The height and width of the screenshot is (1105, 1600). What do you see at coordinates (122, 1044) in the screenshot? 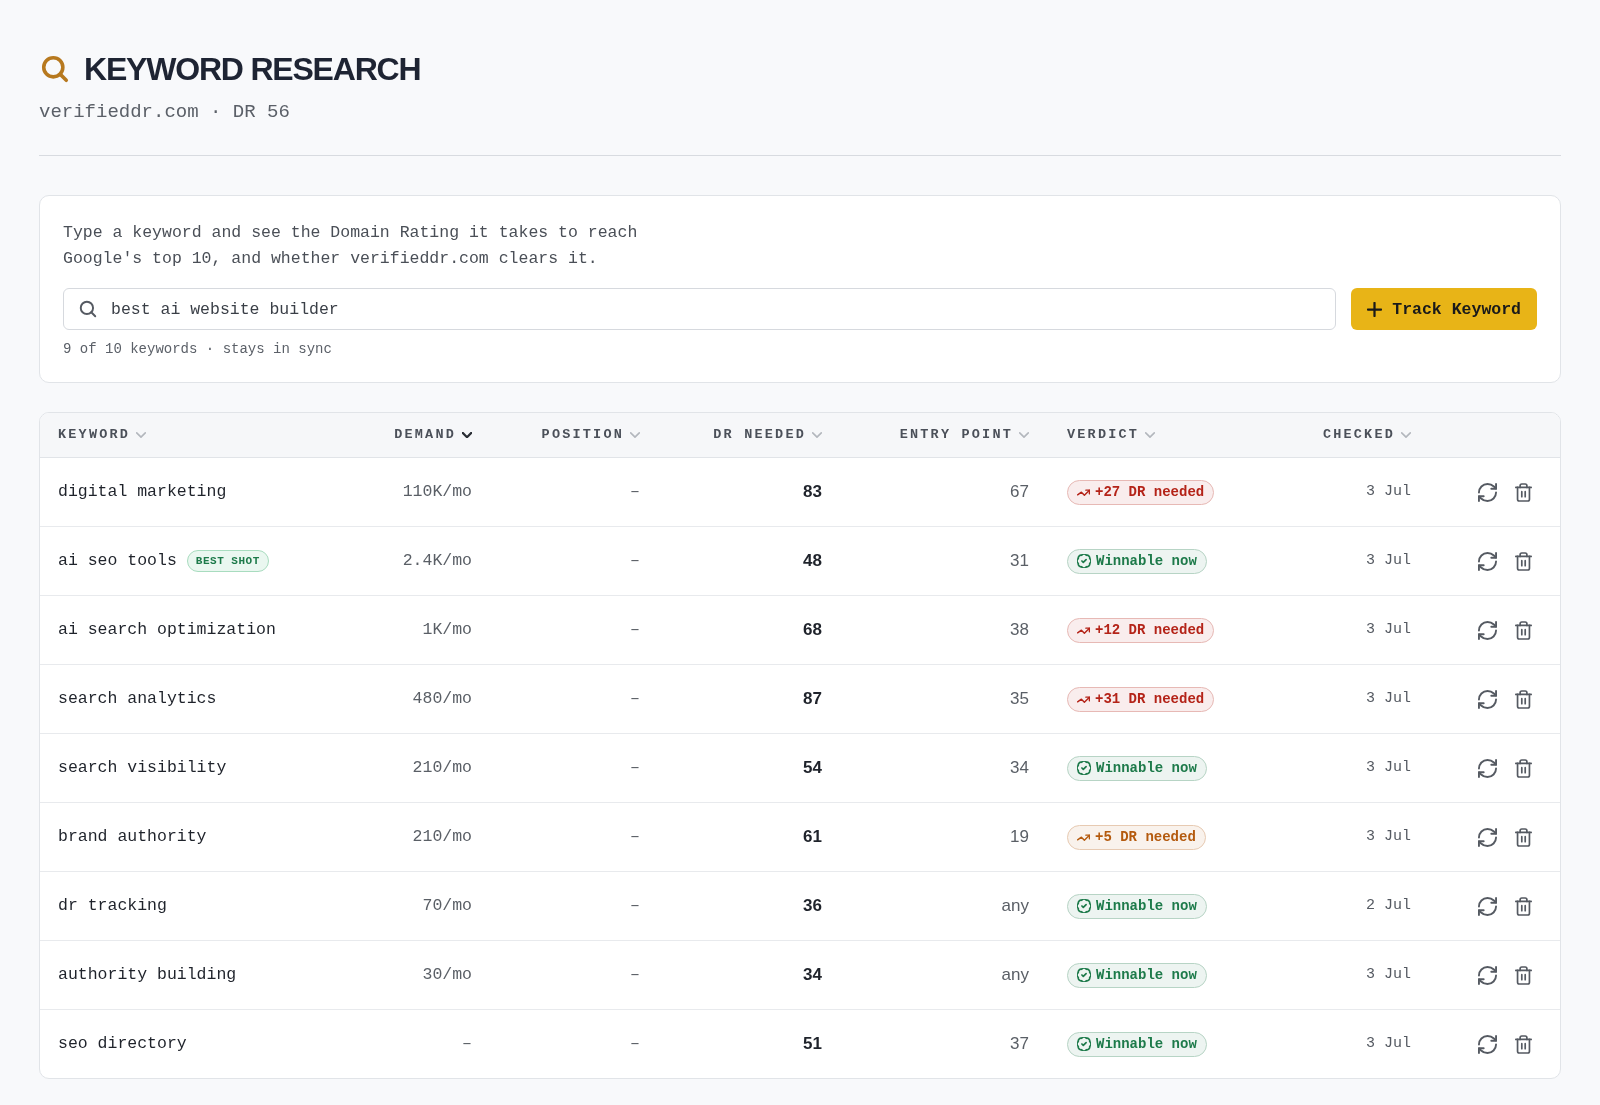
I see `keyword-text: seo directory` at bounding box center [122, 1044].